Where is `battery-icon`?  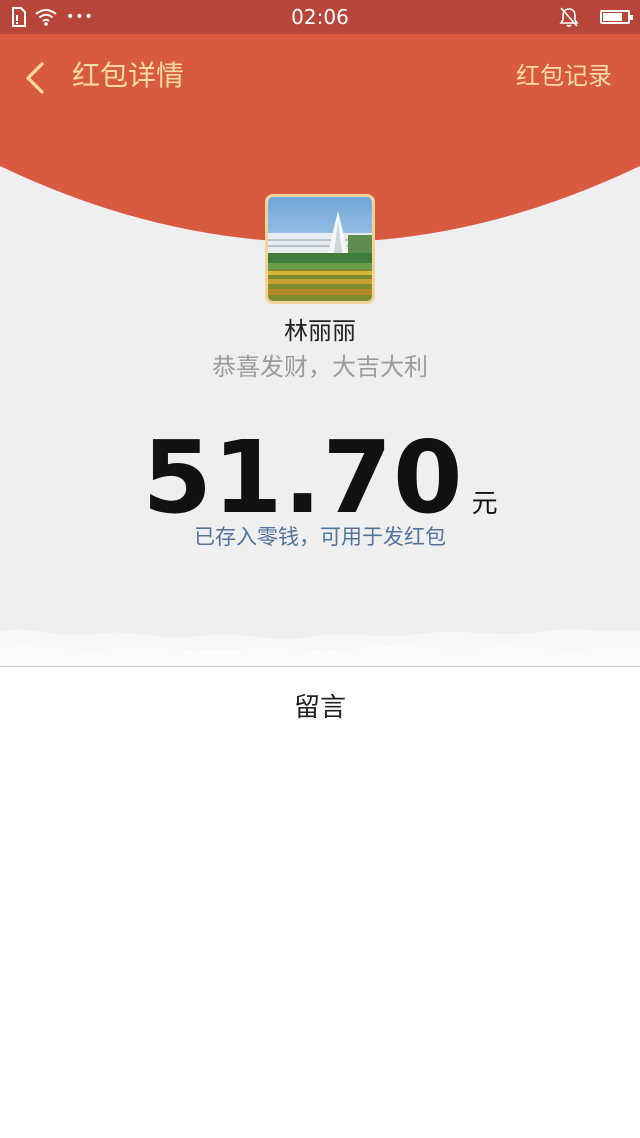
battery-icon is located at coordinates (616, 17).